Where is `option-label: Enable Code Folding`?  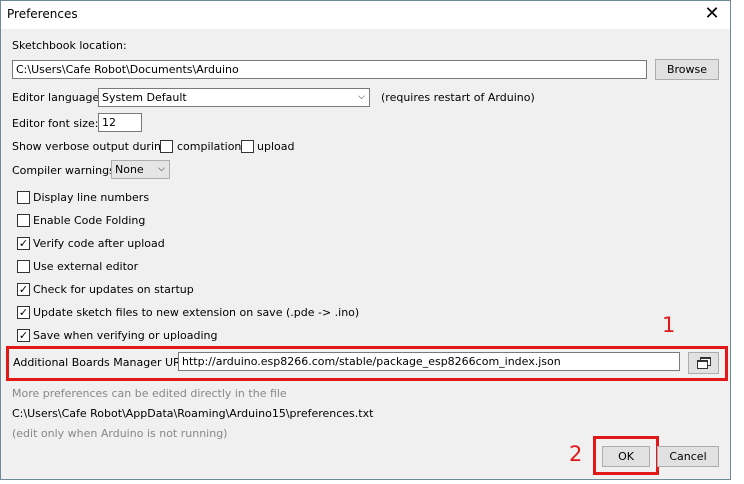 option-label: Enable Code Folding is located at coordinates (89, 220).